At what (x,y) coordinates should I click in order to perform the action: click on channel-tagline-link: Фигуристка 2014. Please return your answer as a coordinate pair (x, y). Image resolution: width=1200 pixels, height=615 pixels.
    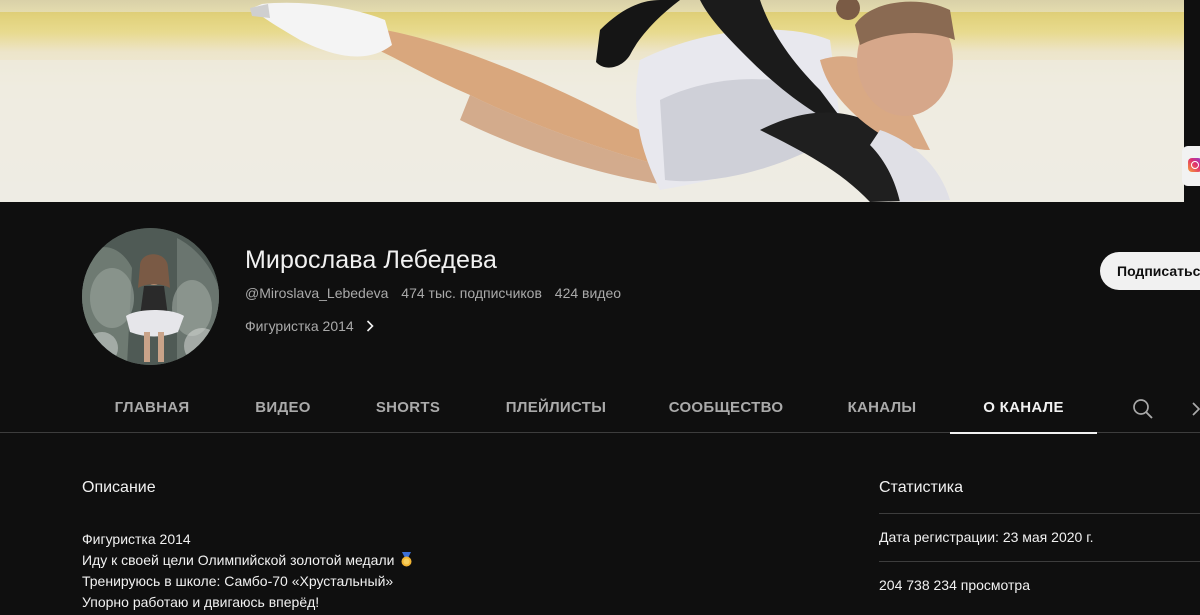
    Looking at the image, I should click on (311, 326).